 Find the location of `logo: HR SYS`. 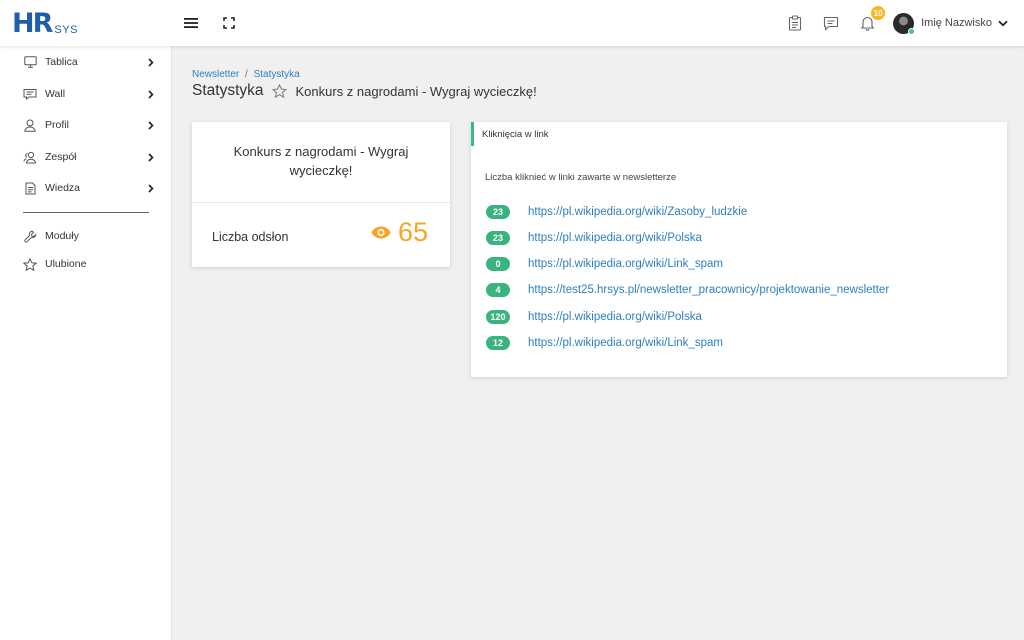

logo: HR SYS is located at coordinates (86, 23).